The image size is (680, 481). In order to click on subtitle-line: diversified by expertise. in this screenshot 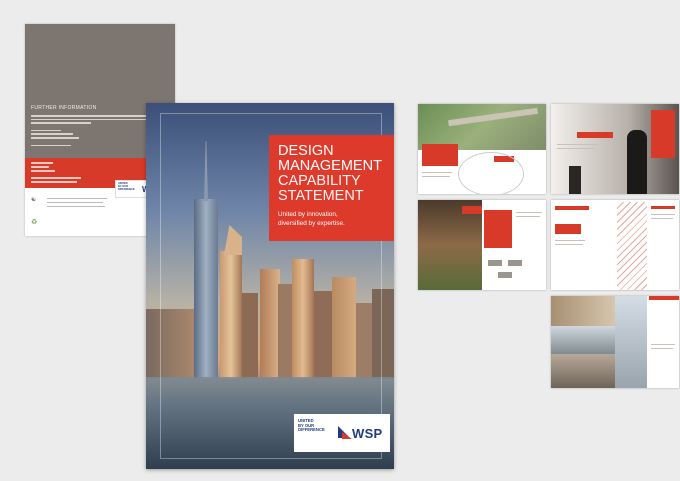, I will do `click(311, 223)`.